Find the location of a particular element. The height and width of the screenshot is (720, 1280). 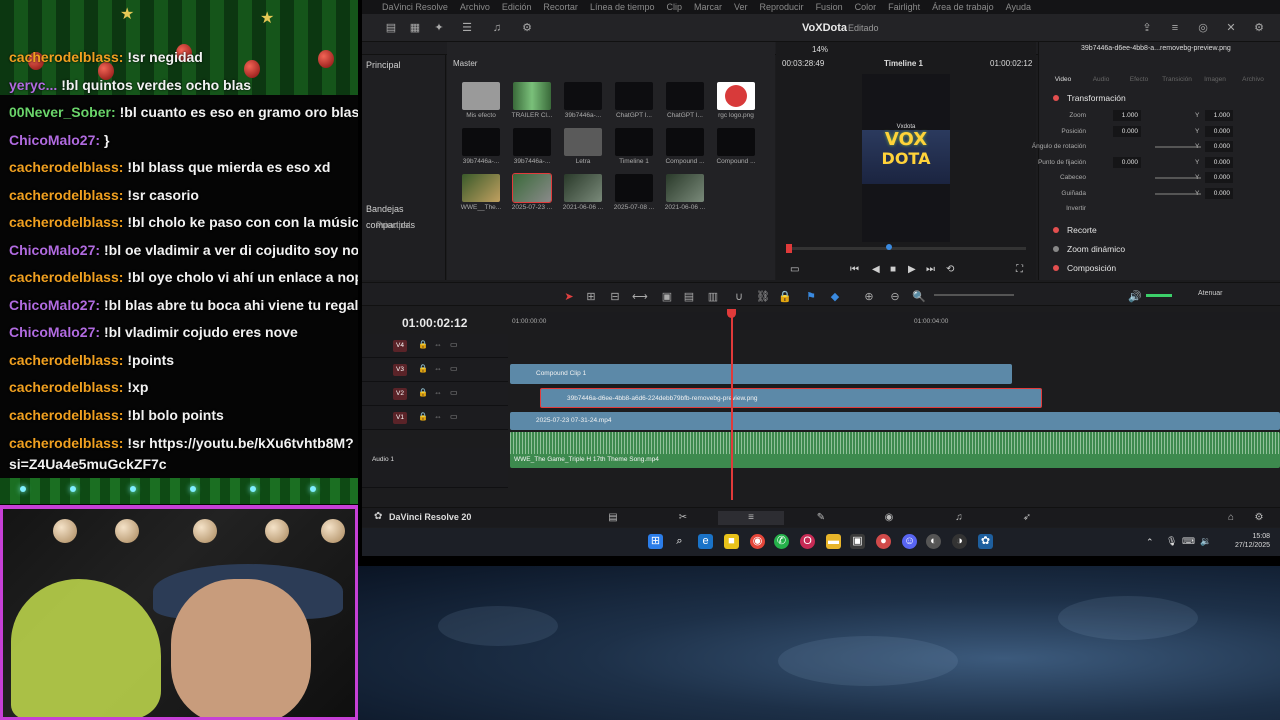

view-options-icon: ▭ is located at coordinates (794, 269).